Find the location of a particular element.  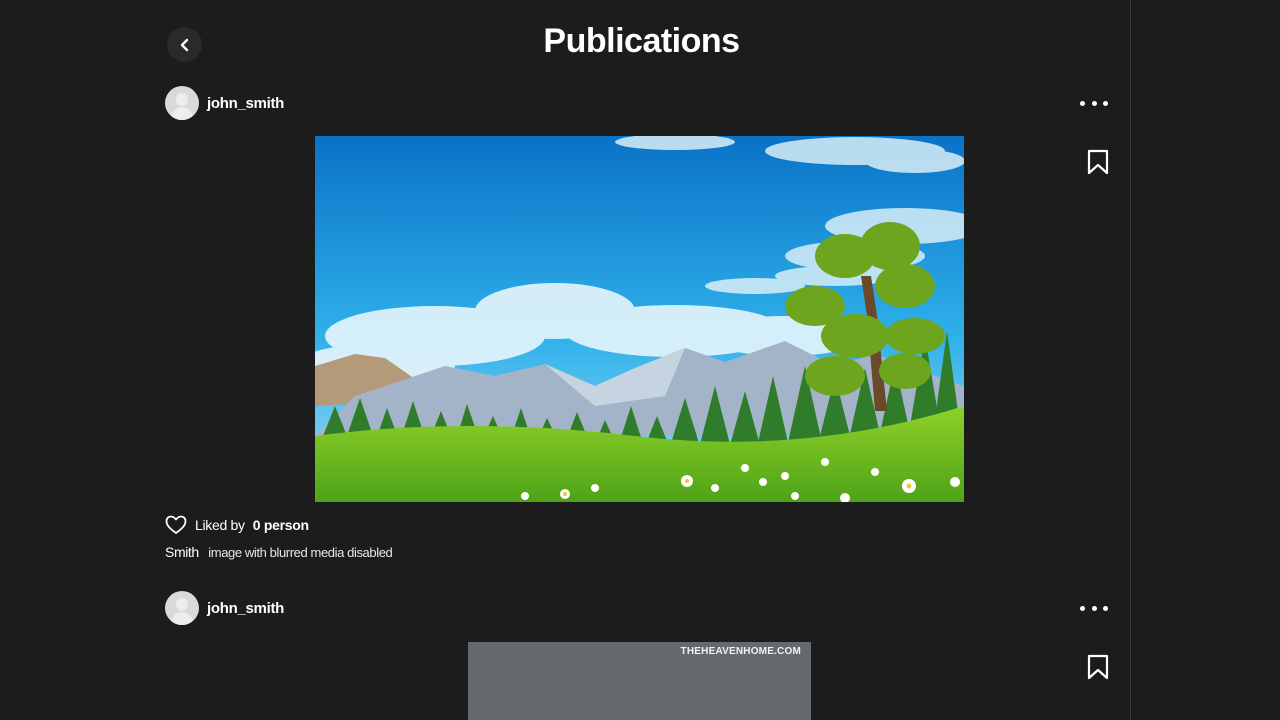

likes-row: Liked by 0 person is located at coordinates (237, 525).